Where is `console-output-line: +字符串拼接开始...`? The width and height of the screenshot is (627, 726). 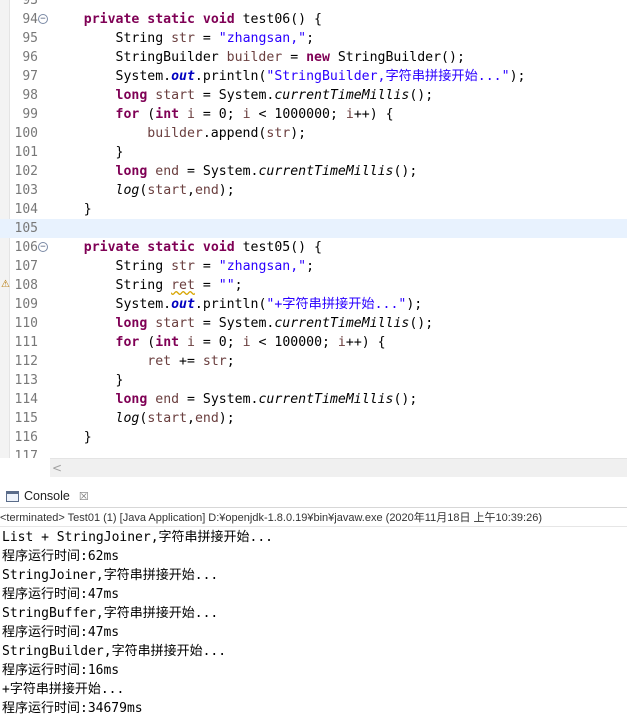
console-output-line: +字符串拼接开始... is located at coordinates (63, 689).